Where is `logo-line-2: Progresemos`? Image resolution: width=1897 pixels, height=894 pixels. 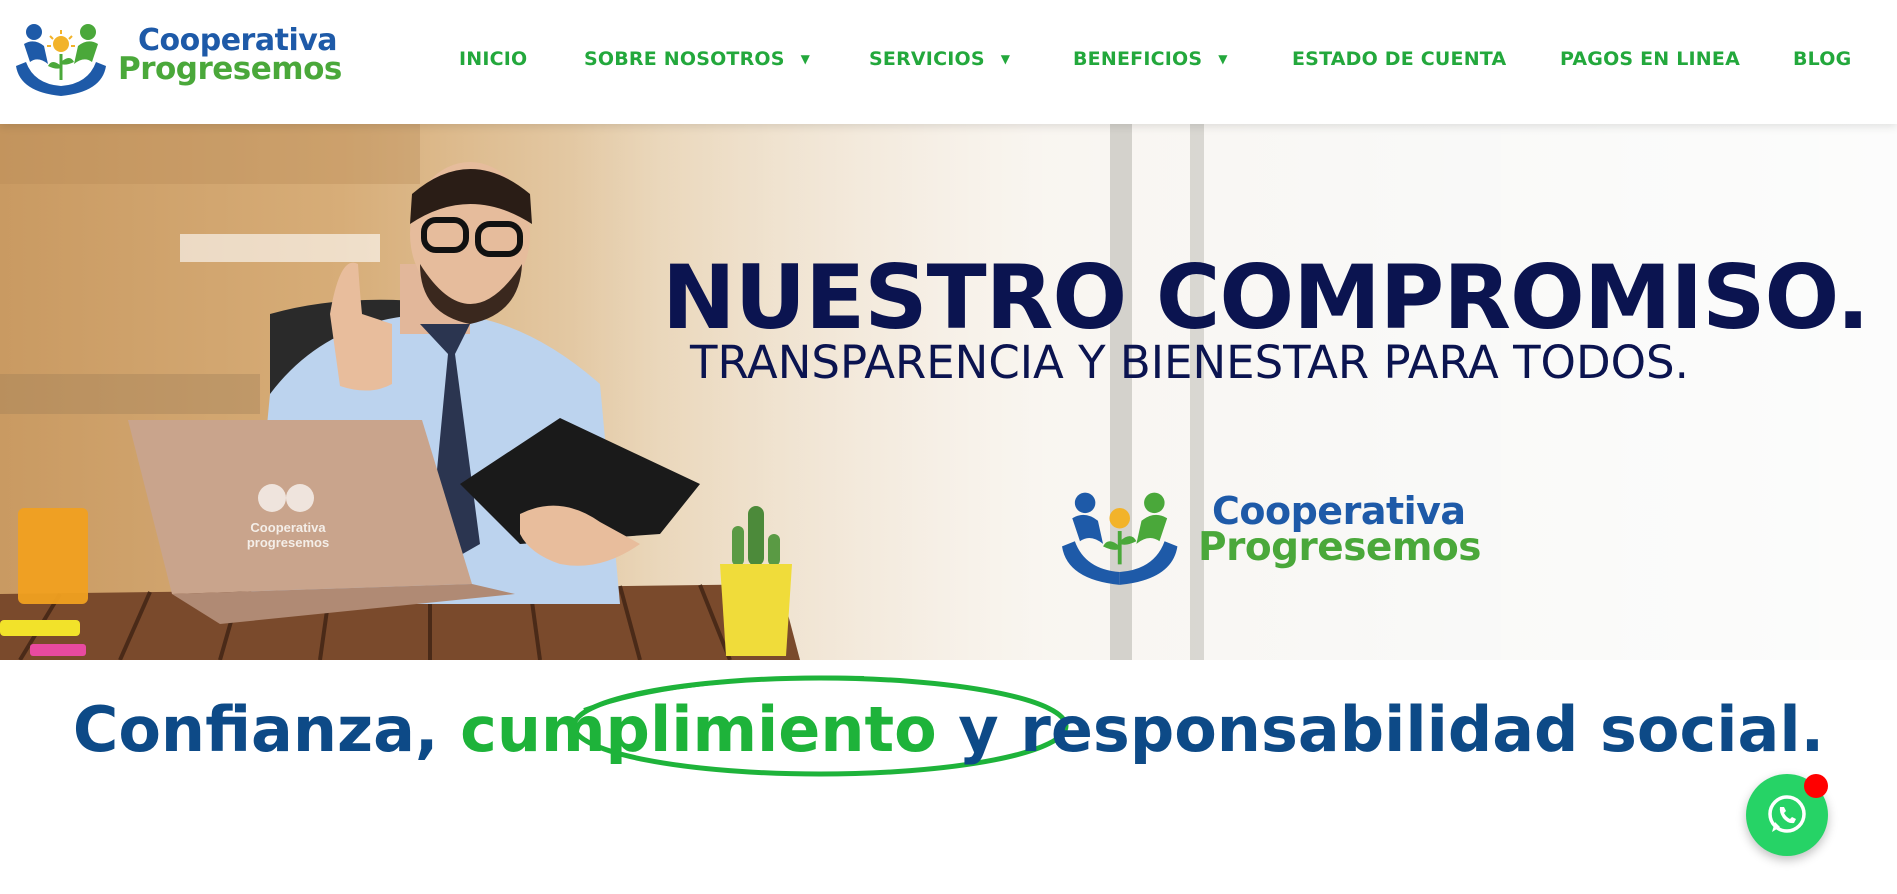 logo-line-2: Progresemos is located at coordinates (230, 69).